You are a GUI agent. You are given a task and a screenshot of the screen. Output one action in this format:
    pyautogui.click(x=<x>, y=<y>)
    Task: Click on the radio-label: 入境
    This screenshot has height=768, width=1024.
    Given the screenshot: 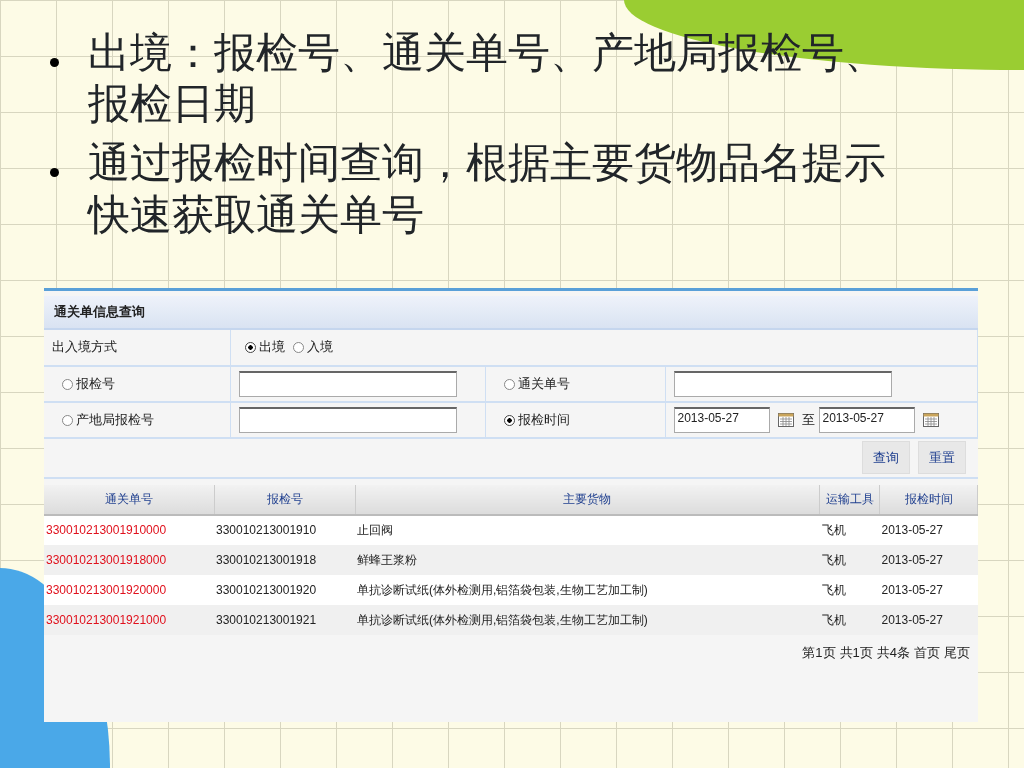 What is the action you would take?
    pyautogui.click(x=319, y=347)
    